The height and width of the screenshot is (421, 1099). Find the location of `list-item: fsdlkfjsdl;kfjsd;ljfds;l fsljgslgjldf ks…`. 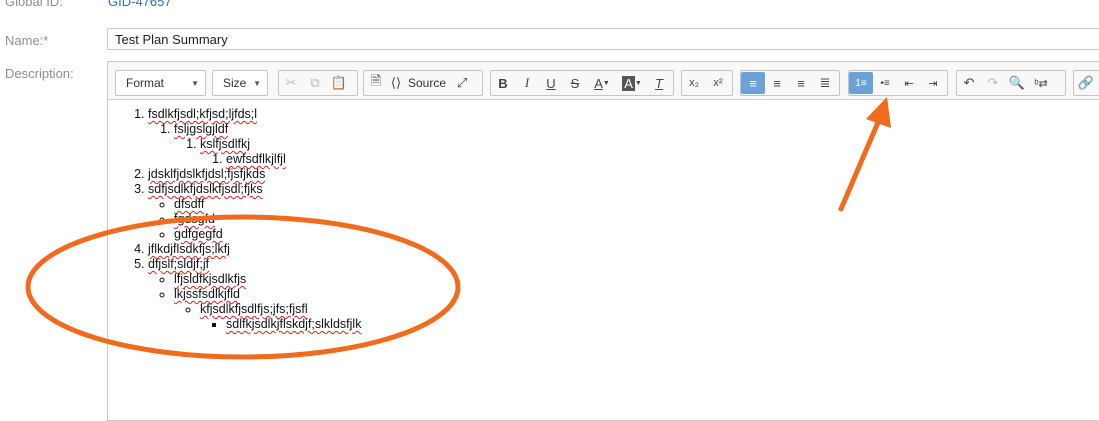

list-item: fsdlkfjsdl;kfjsd;ljfds;l fsljgslgjldf ks… is located at coordinates (623, 137).